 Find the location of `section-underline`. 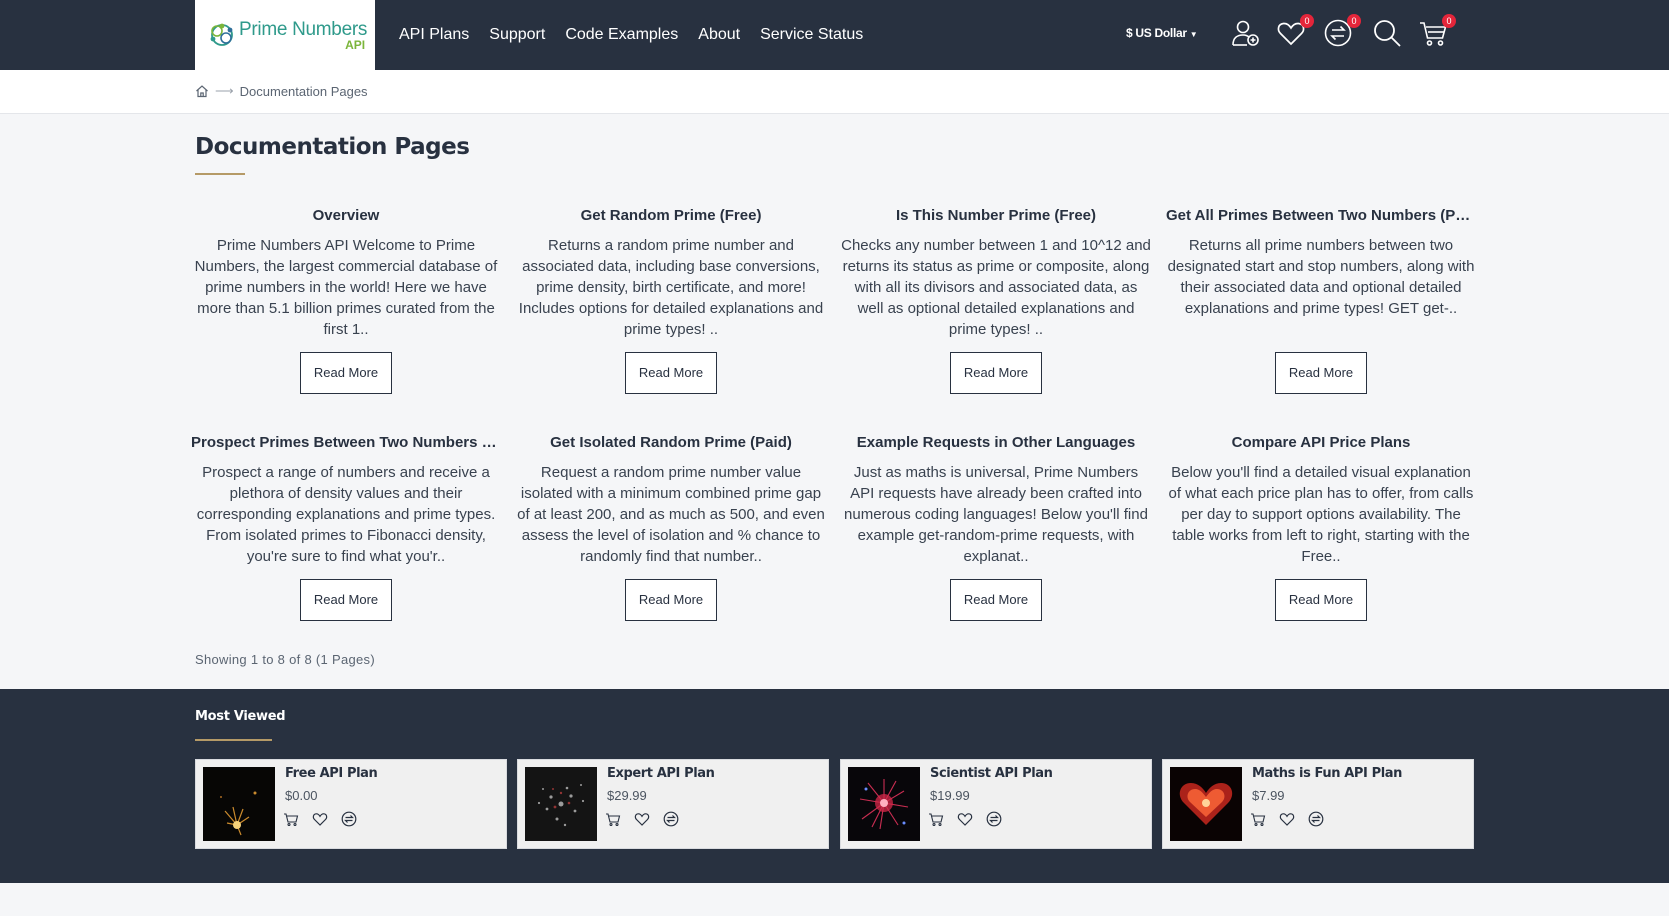

section-underline is located at coordinates (233, 740).